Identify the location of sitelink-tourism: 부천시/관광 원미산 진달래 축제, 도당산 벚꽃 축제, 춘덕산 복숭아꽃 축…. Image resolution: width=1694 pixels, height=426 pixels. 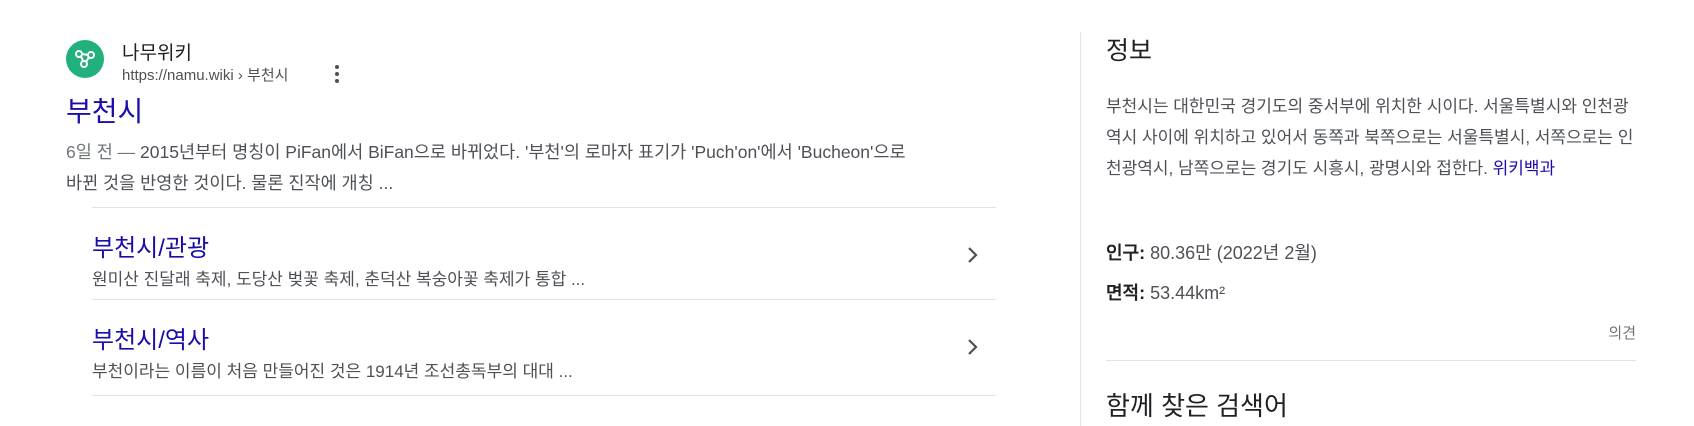
(544, 255).